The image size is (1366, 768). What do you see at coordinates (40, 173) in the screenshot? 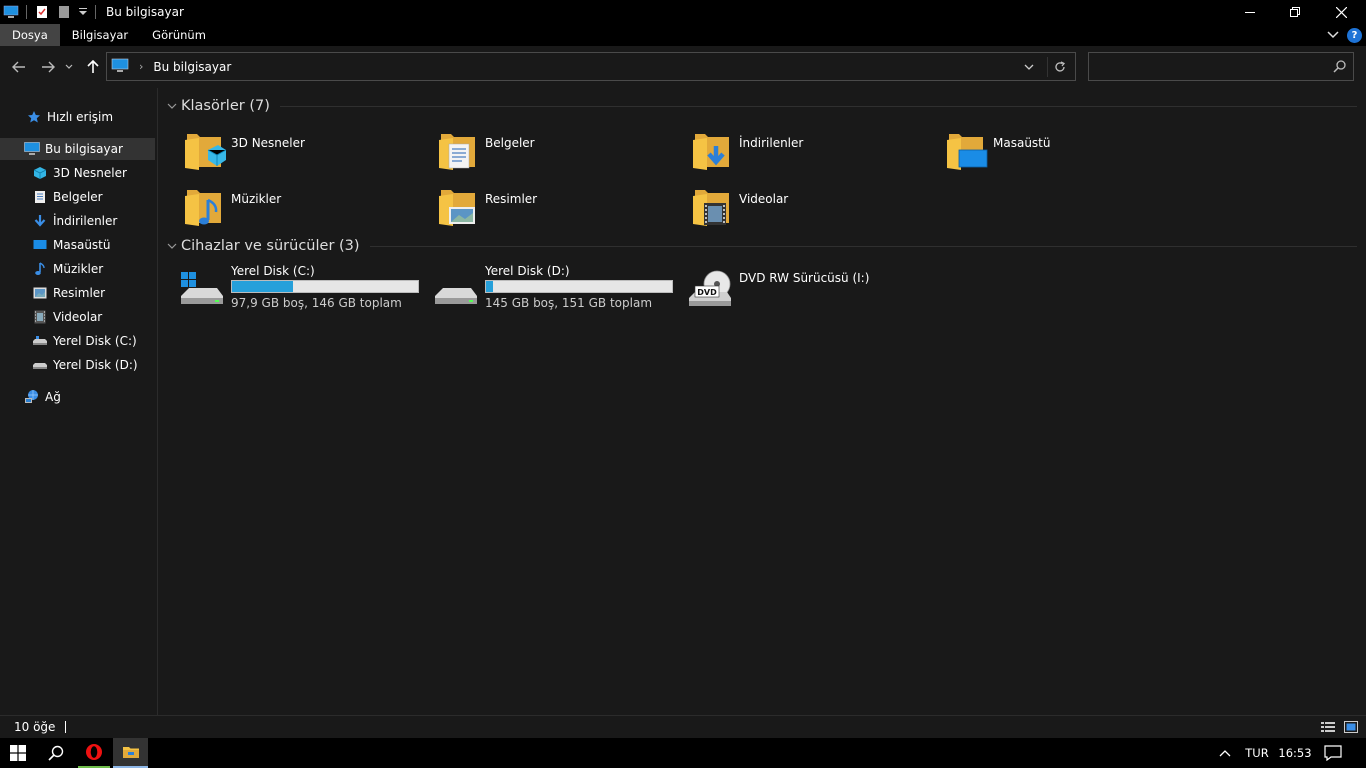
I see `cube-icon` at bounding box center [40, 173].